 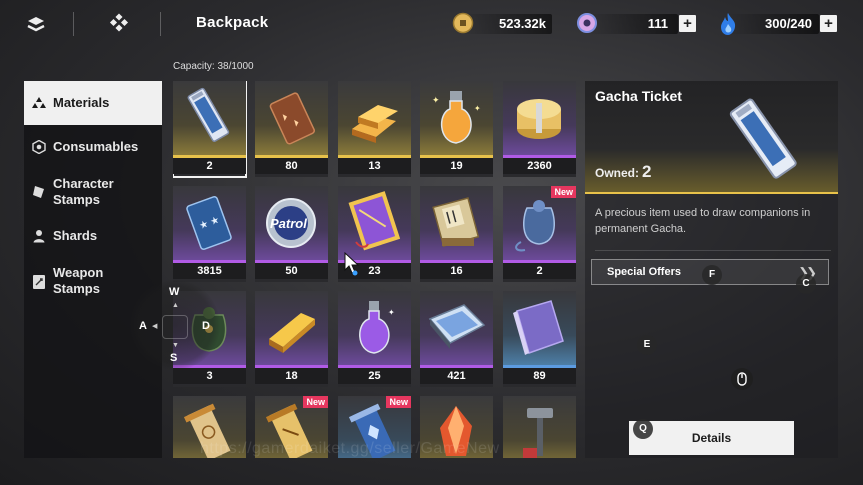 I want to click on item-count: 25, so click(x=374, y=376).